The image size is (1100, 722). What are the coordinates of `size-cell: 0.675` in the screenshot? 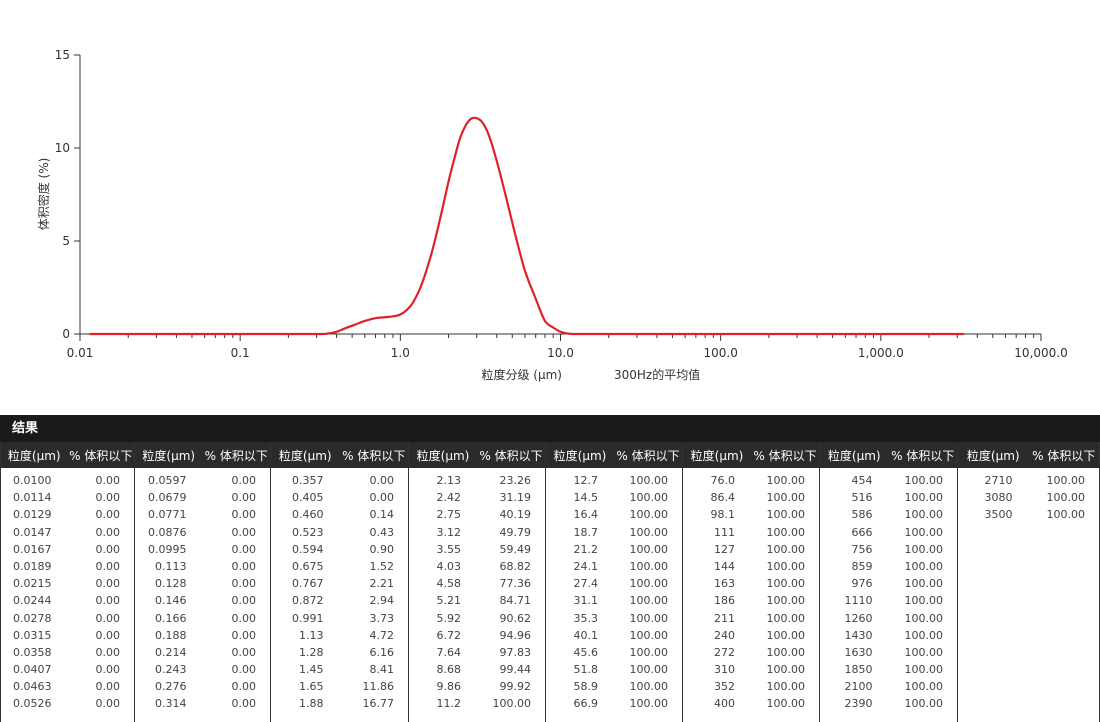 It's located at (308, 566).